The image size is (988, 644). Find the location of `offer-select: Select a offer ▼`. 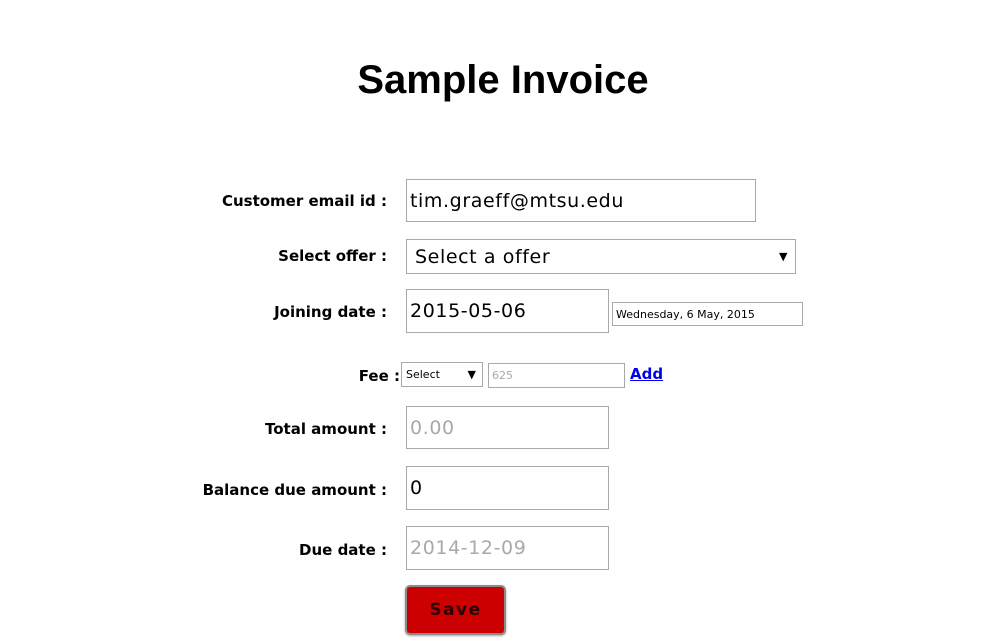

offer-select: Select a offer ▼ is located at coordinates (601, 256).